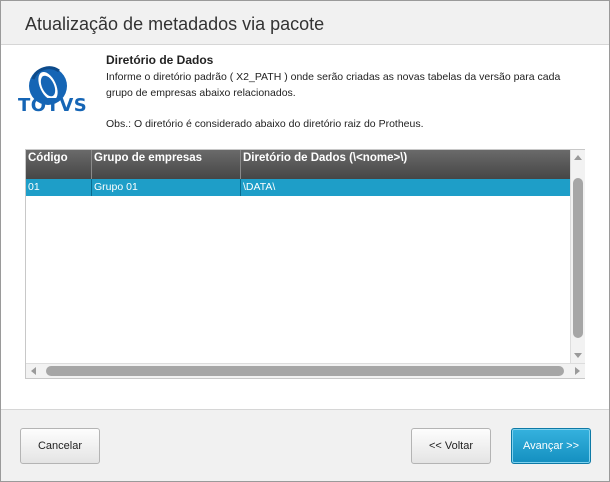 The image size is (610, 482). I want to click on cancel-button: Cancelar, so click(60, 446).